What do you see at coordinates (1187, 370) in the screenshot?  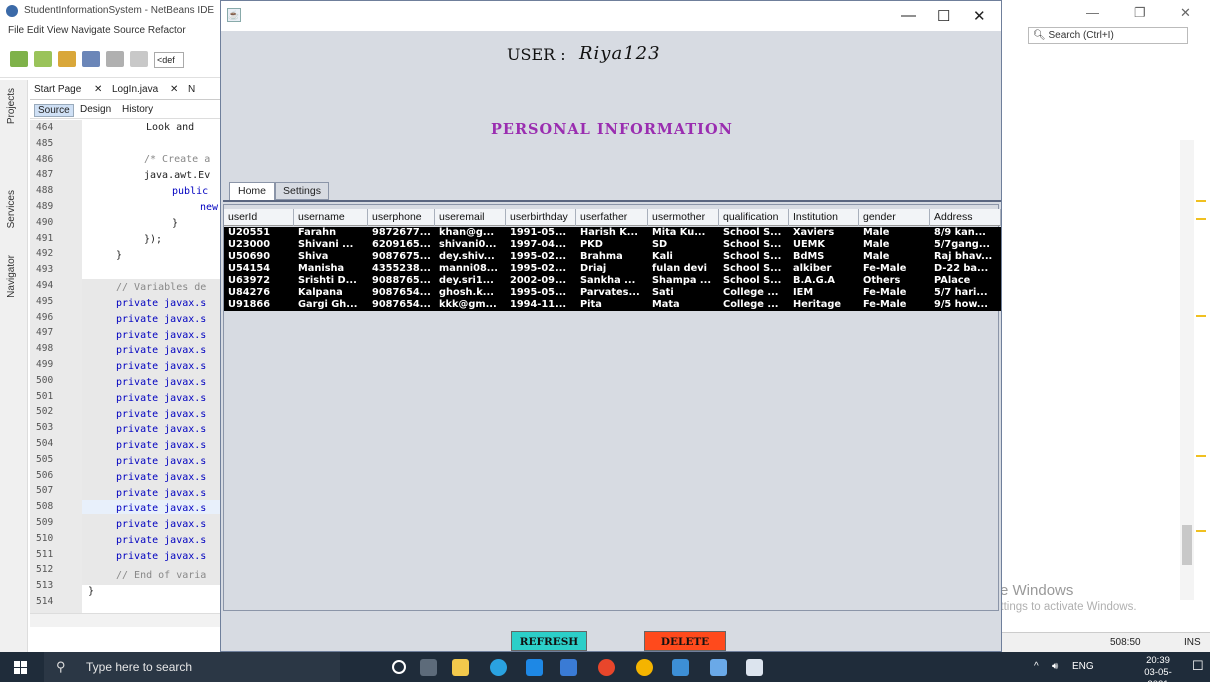 I see `editor-vertical-scrollbar` at bounding box center [1187, 370].